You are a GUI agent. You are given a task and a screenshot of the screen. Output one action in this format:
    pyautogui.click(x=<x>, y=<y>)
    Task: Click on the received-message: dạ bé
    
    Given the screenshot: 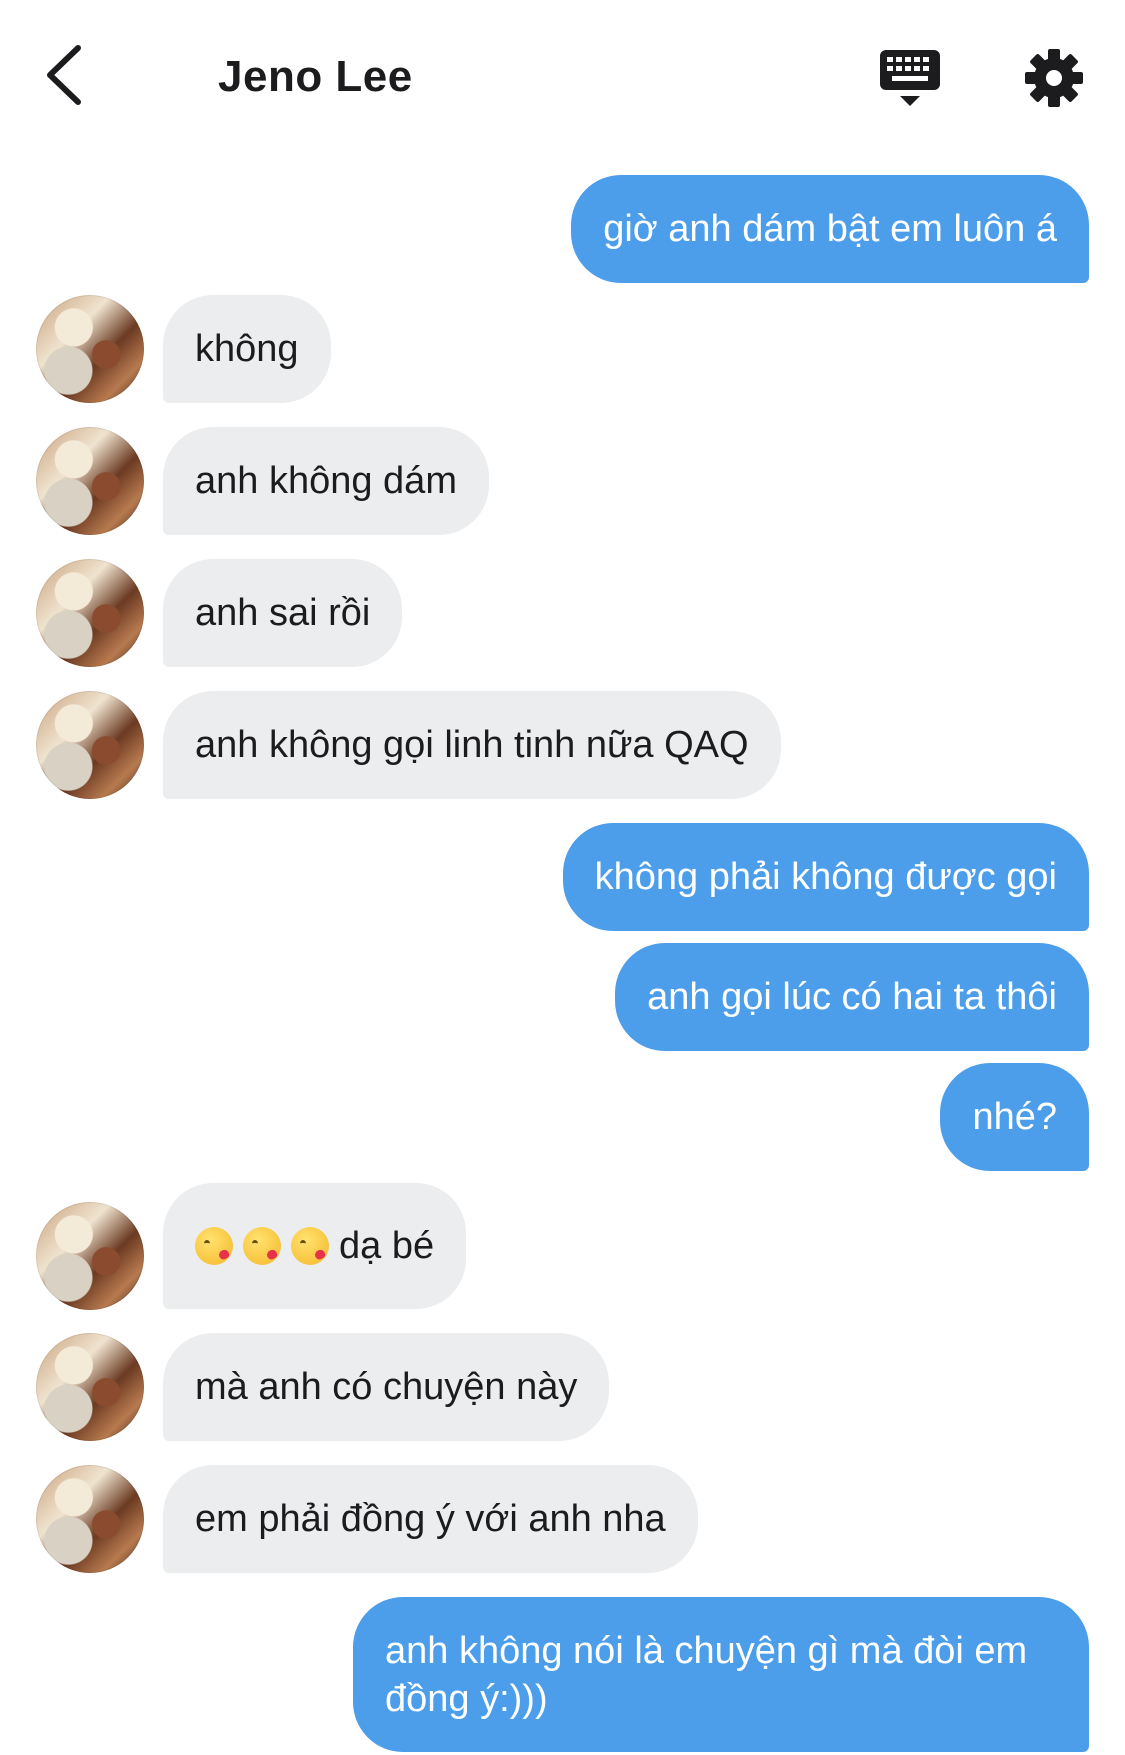 What is the action you would take?
    pyautogui.click(x=315, y=1246)
    